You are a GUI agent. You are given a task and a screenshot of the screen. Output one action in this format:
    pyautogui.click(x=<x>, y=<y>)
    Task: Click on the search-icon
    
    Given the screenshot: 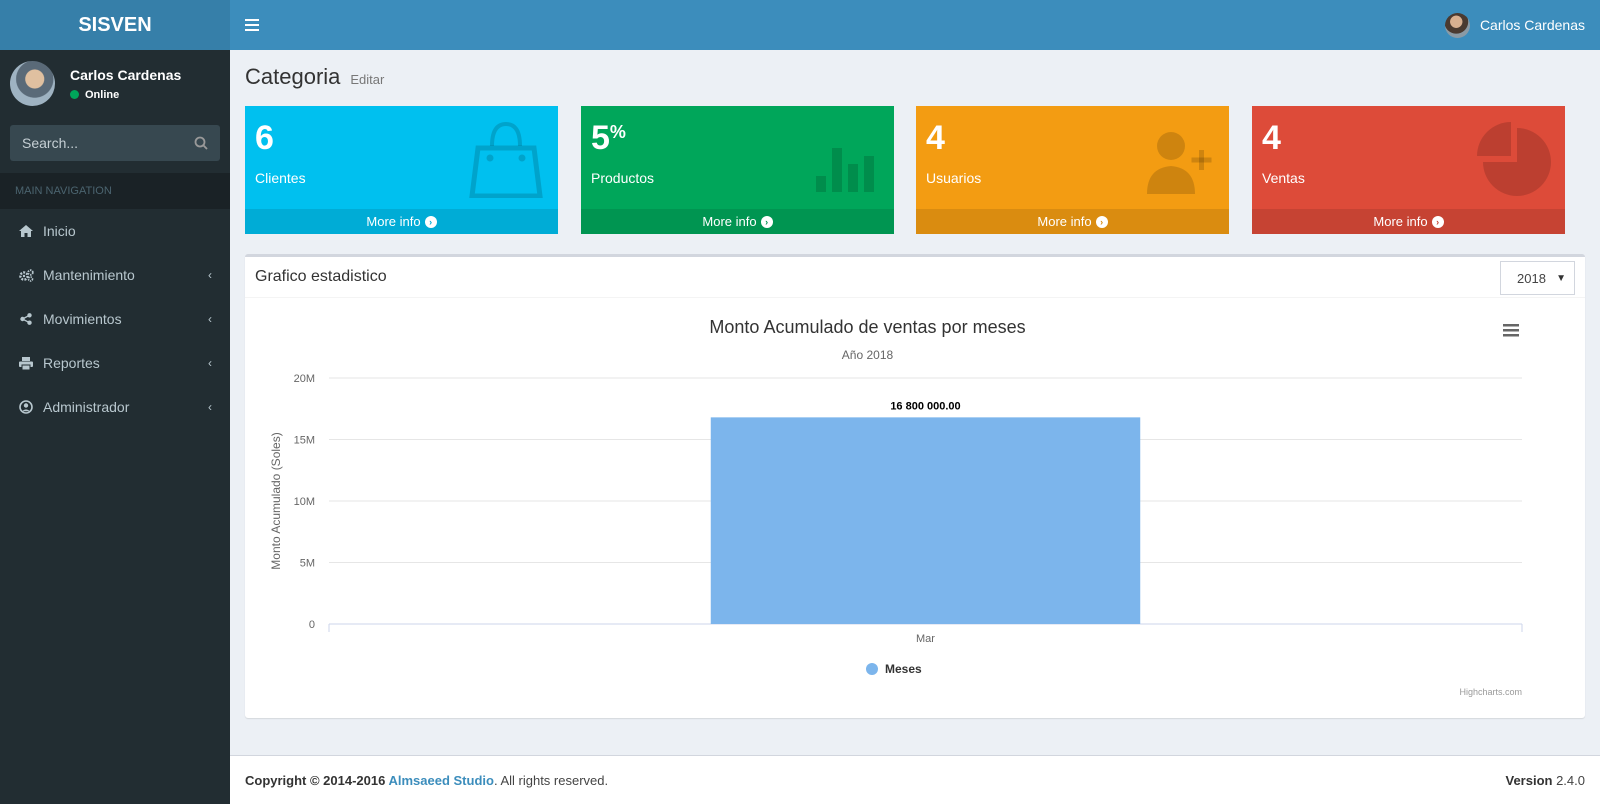 What is the action you would take?
    pyautogui.click(x=201, y=143)
    